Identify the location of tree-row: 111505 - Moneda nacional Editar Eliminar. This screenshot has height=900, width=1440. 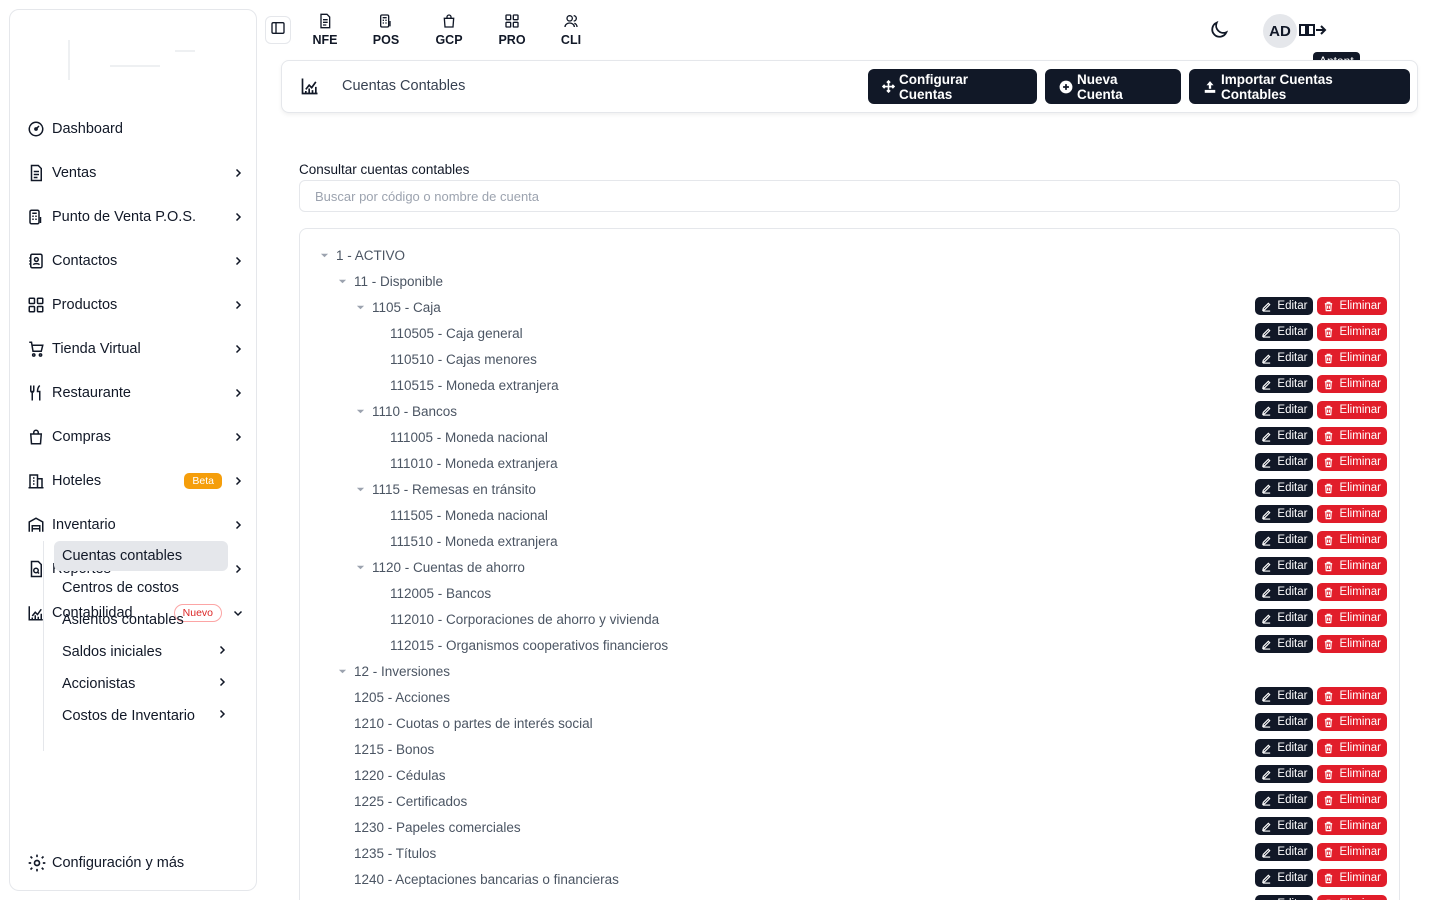
(849, 515).